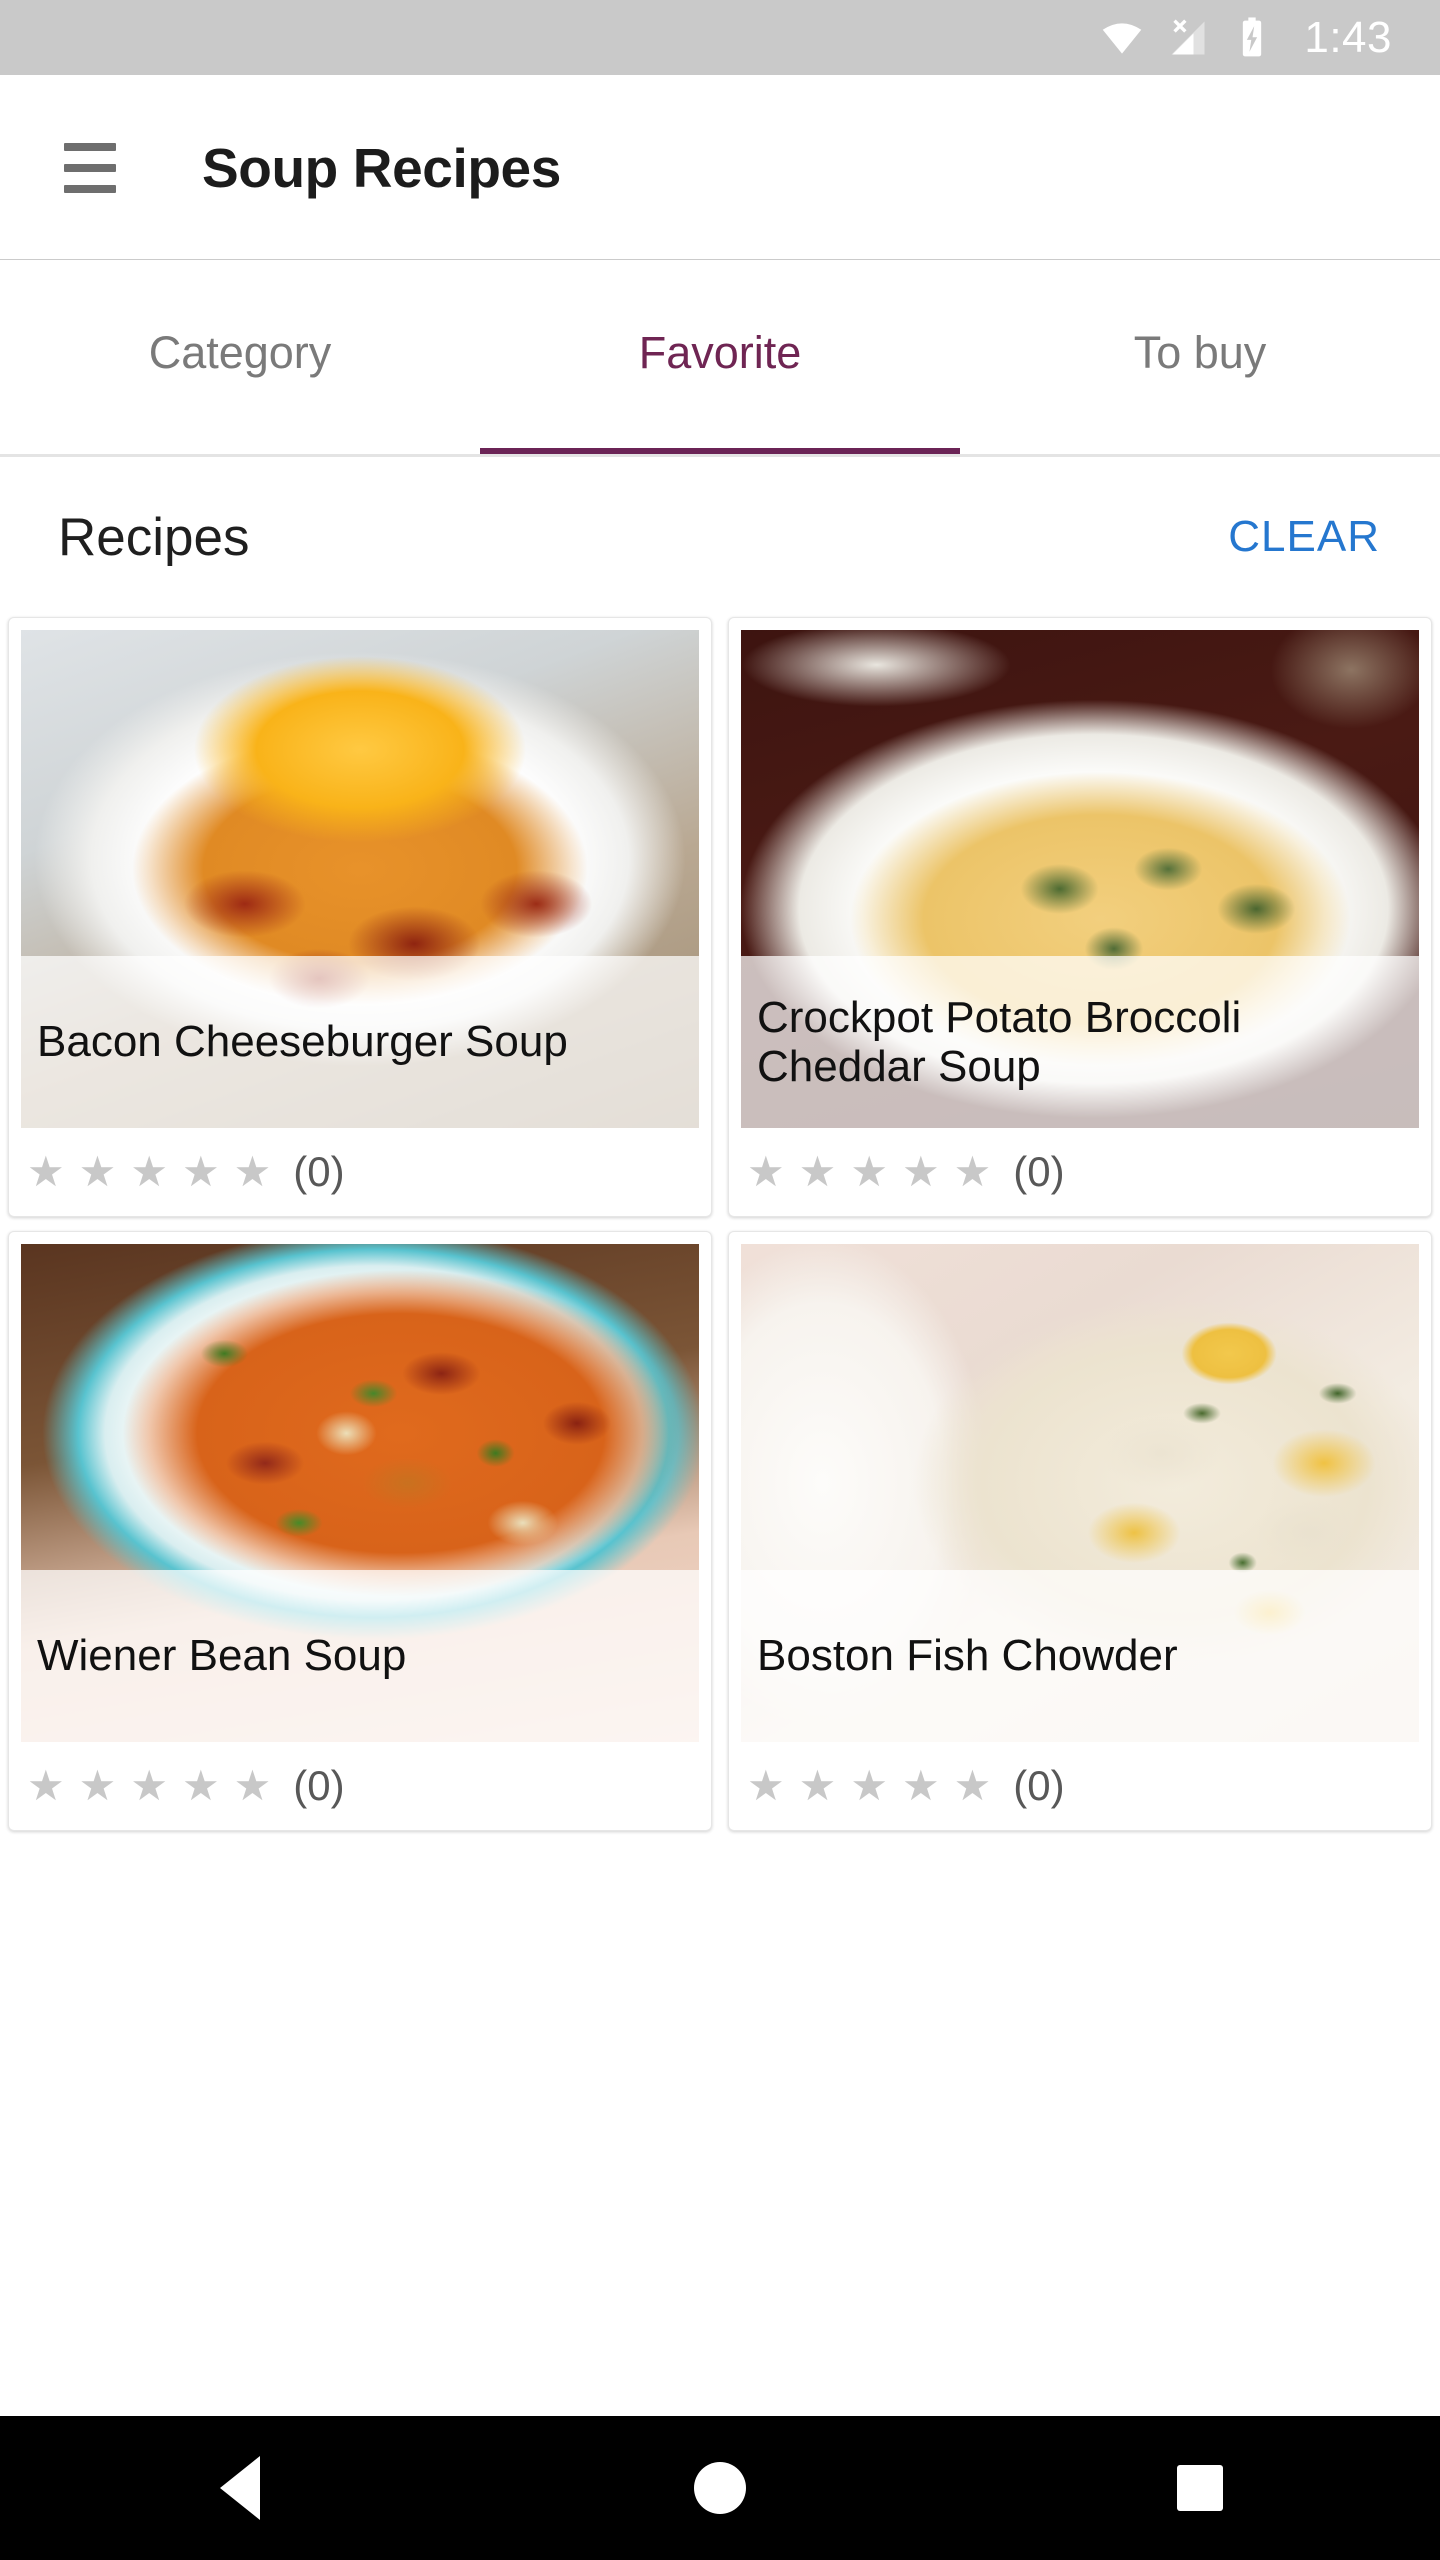  I want to click on recents-button, so click(1200, 2488).